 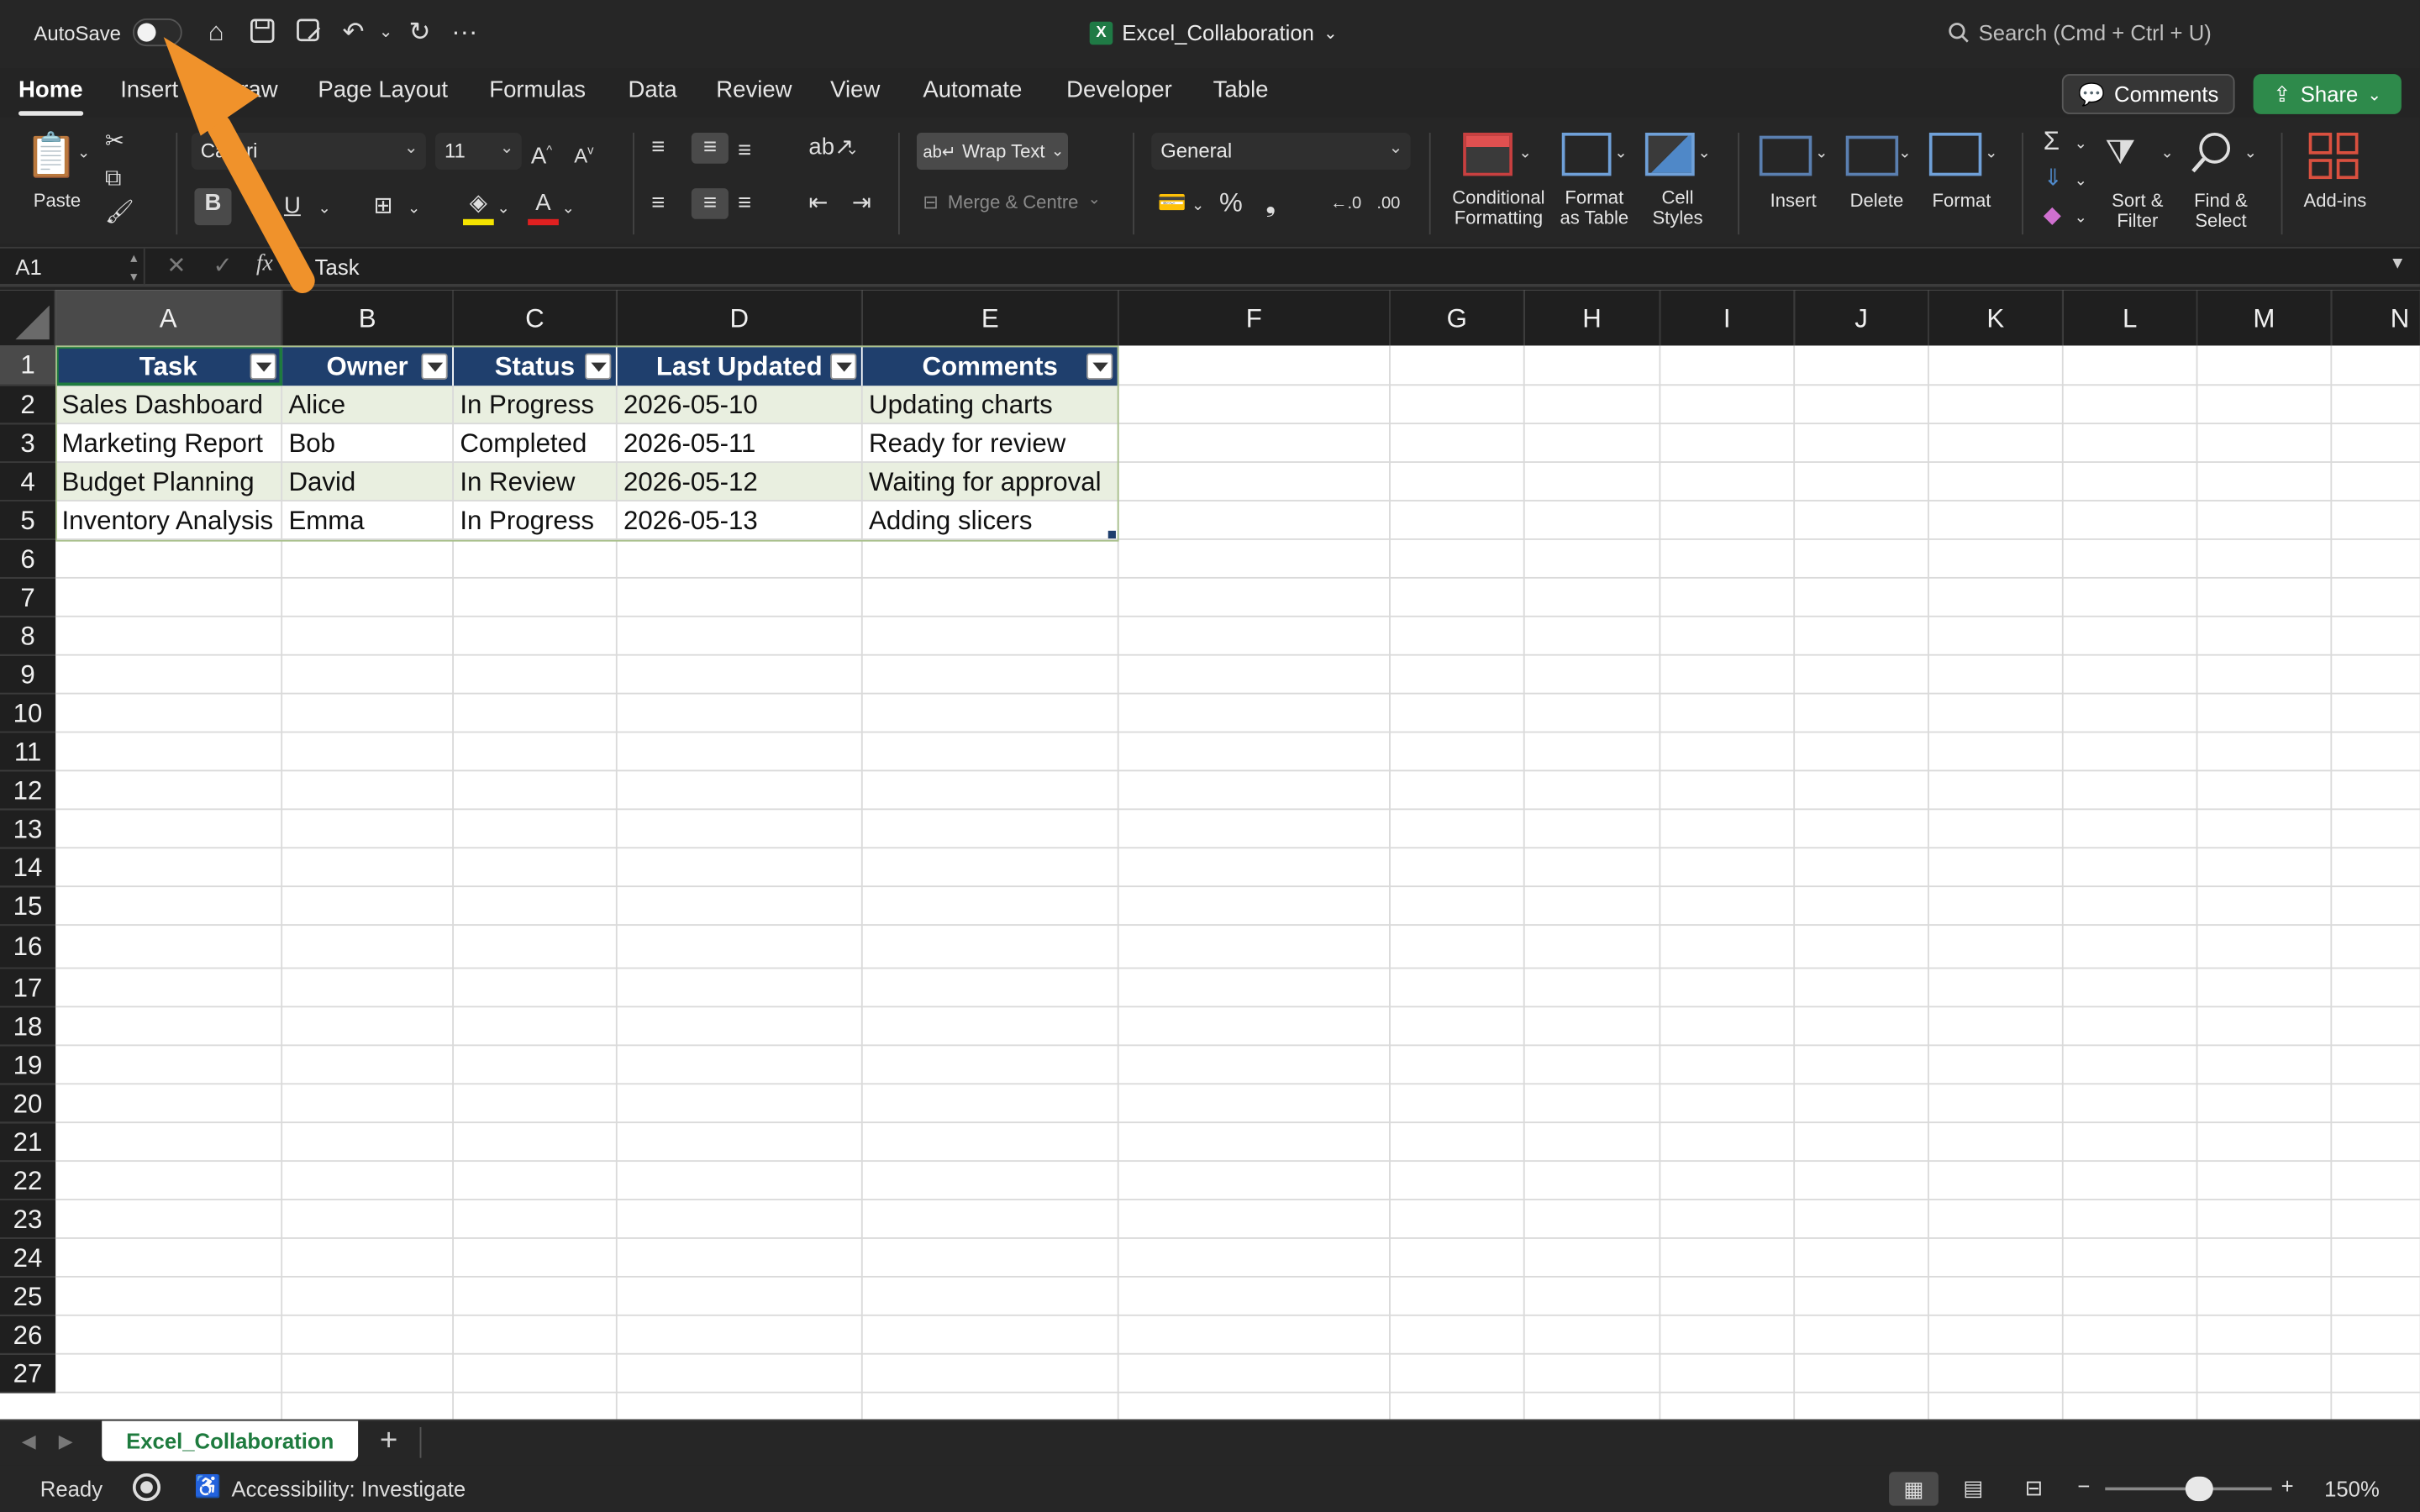 I want to click on tab-table: Table, so click(x=1241, y=90).